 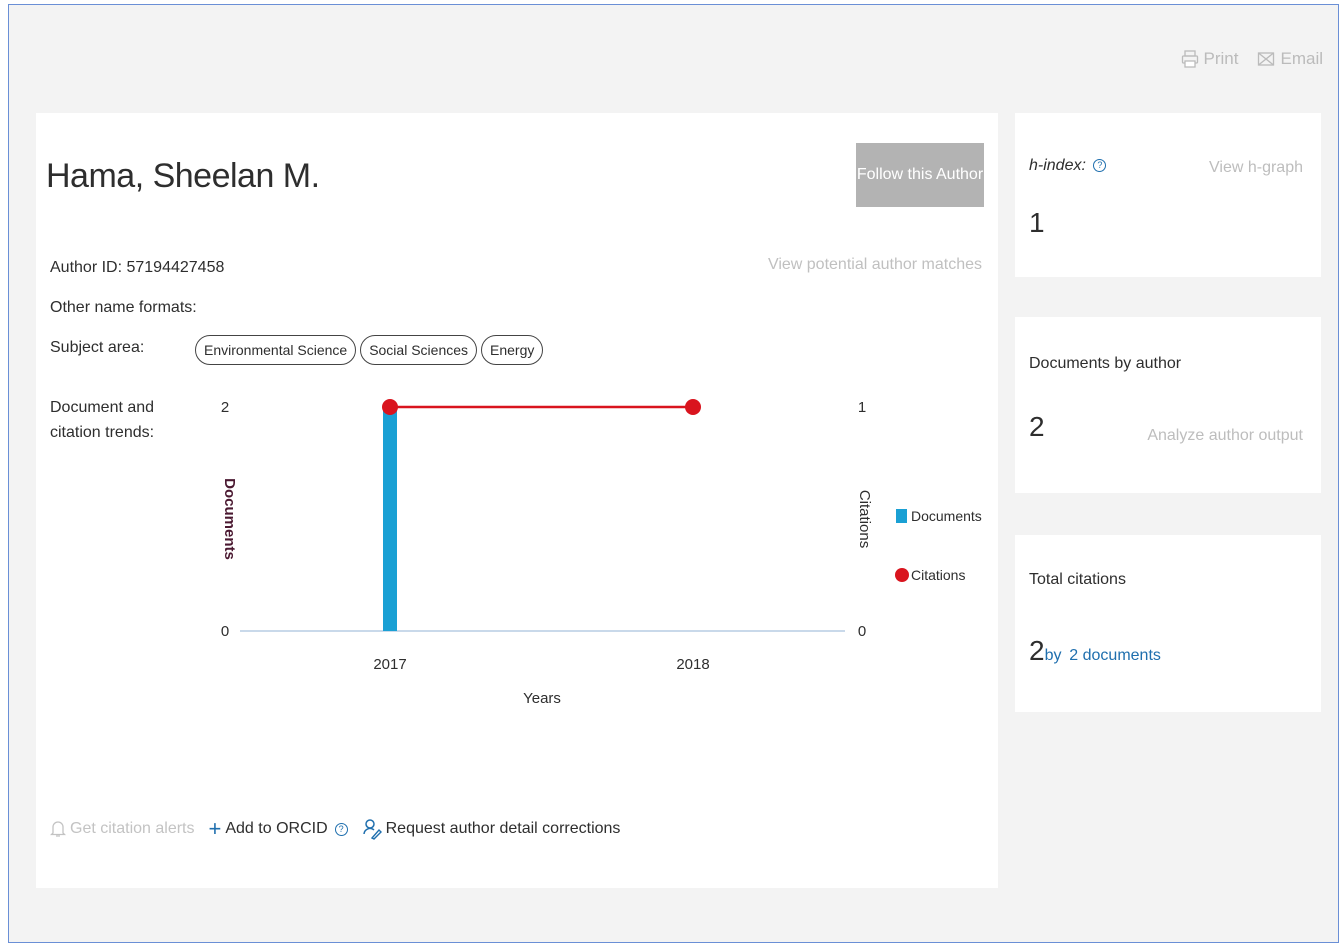 What do you see at coordinates (97, 347) in the screenshot?
I see `subject-area-label: Subject area:` at bounding box center [97, 347].